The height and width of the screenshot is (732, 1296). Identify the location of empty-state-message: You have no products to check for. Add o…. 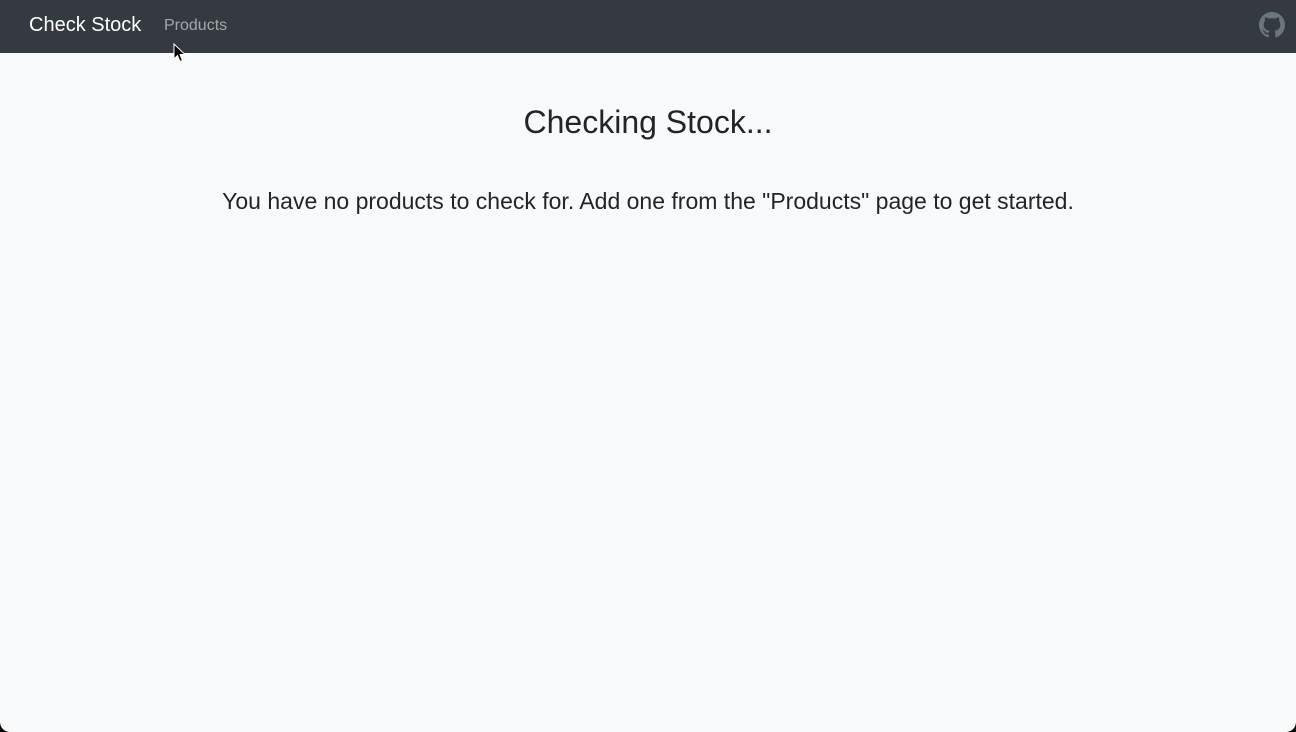
(648, 201).